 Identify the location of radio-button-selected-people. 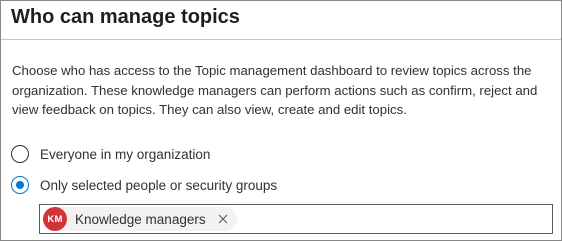
(20, 185).